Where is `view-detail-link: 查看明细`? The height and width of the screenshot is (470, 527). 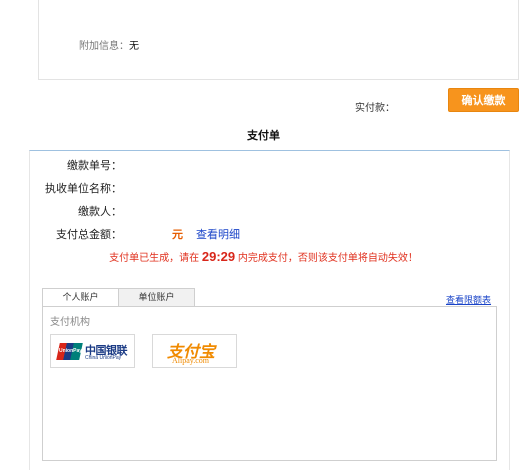 view-detail-link: 查看明细 is located at coordinates (218, 234).